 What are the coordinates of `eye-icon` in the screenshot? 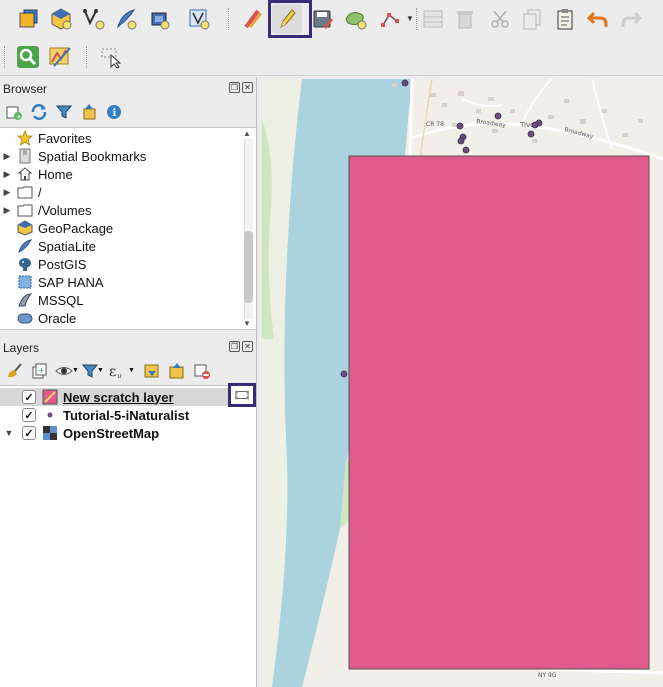 It's located at (64, 371).